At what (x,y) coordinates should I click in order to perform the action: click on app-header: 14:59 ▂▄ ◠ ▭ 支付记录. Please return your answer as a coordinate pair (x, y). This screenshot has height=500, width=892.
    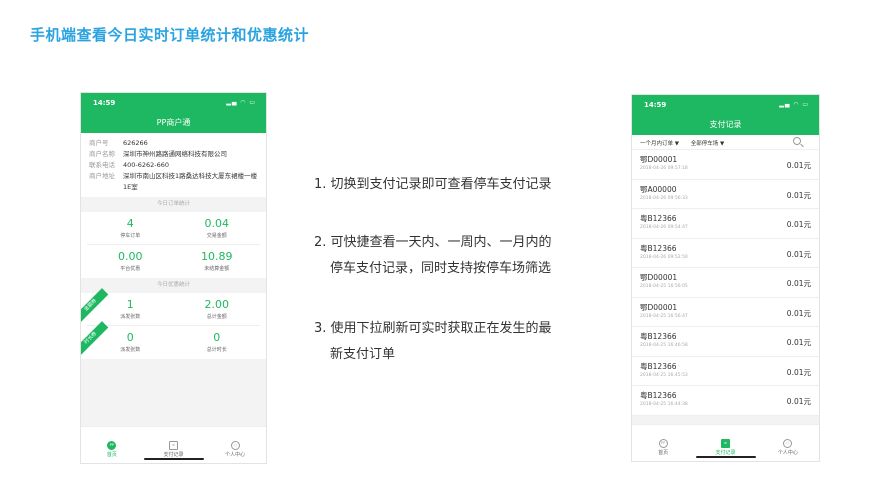
    Looking at the image, I should click on (725, 115).